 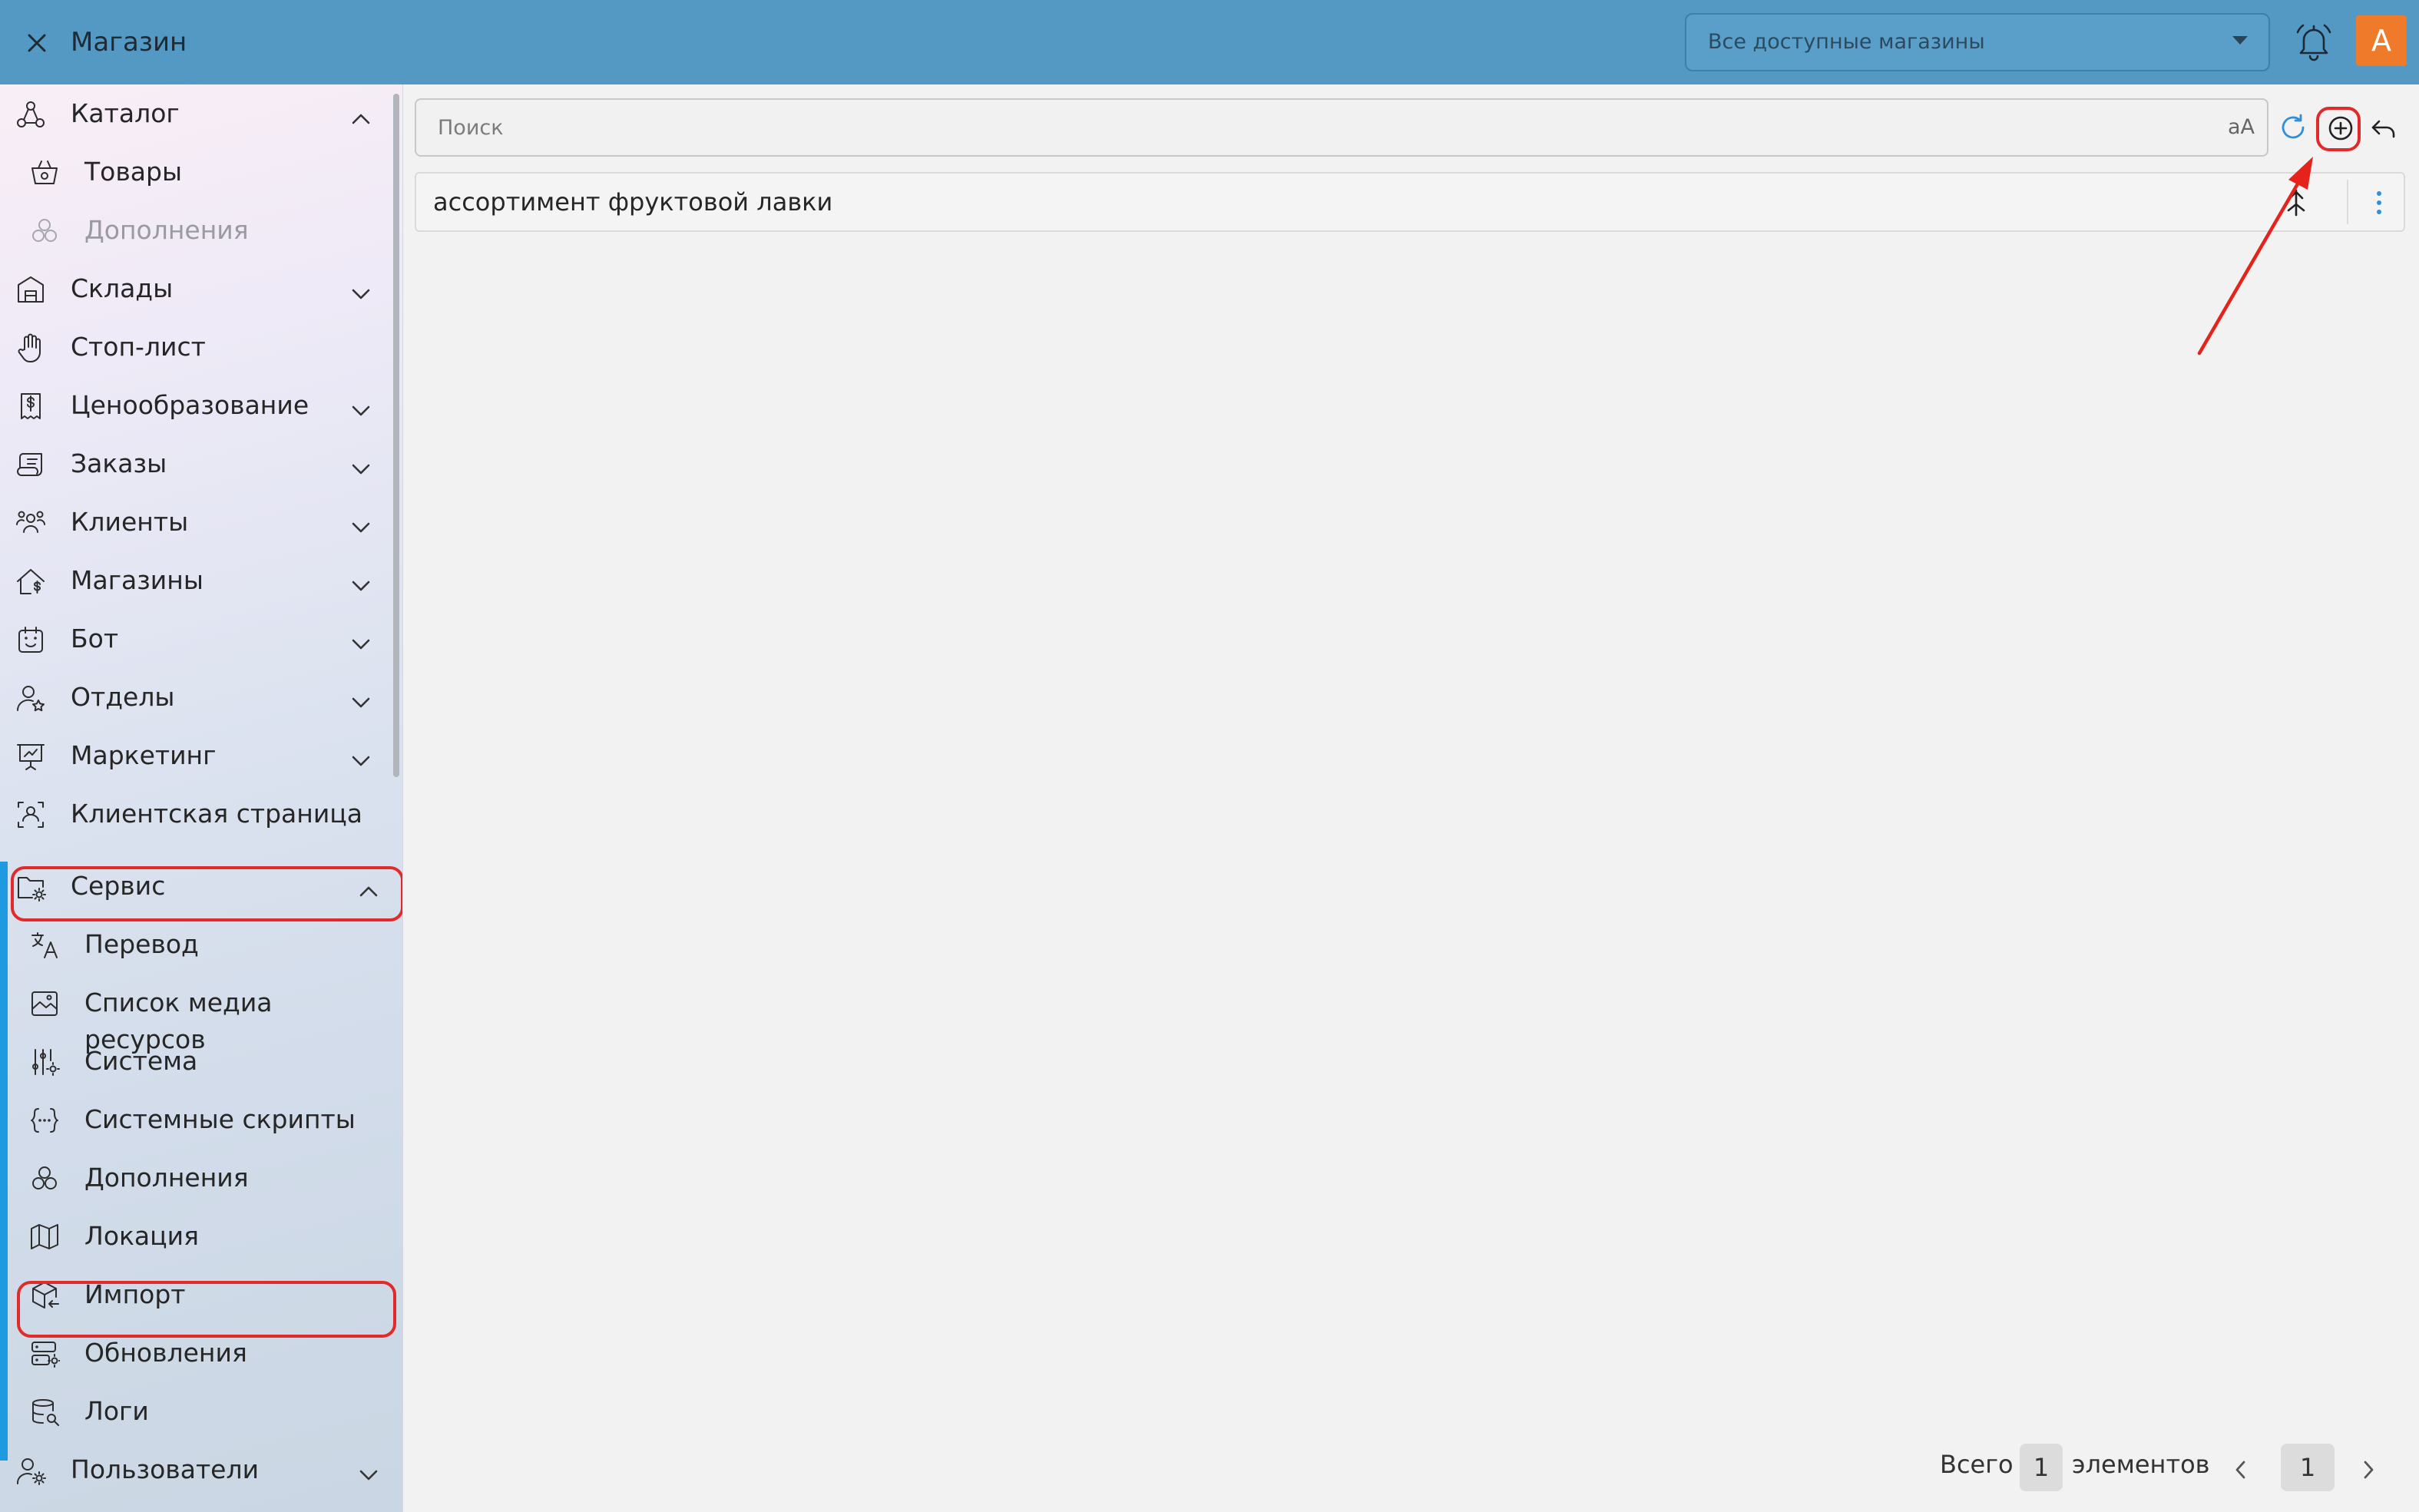 I want to click on sidebar-item-label: Ценообразование, so click(x=190, y=405).